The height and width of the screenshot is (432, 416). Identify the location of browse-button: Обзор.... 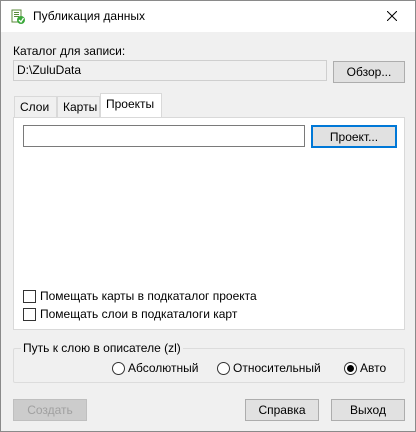
(369, 72).